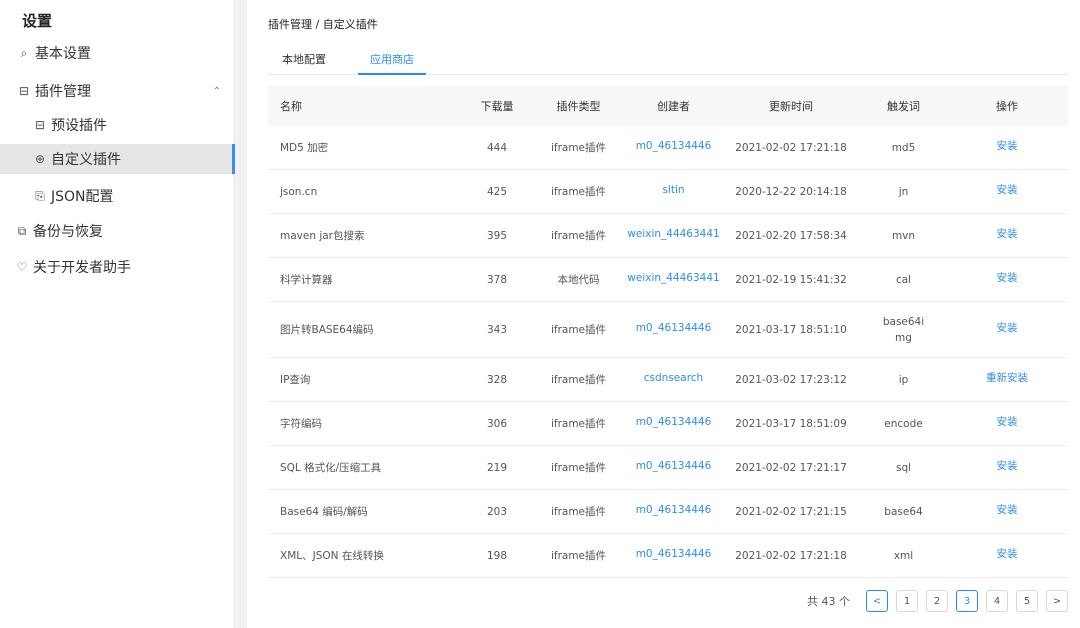 Image resolution: width=1080 pixels, height=628 pixels. What do you see at coordinates (301, 424) in the screenshot?
I see `cell-name: 字符编码` at bounding box center [301, 424].